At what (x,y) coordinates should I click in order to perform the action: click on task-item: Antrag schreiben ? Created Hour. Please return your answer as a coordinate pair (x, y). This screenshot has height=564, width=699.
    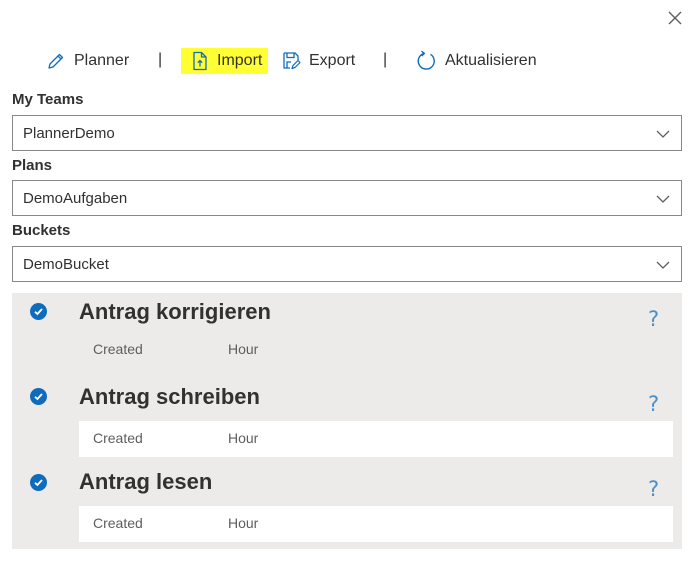
    Looking at the image, I should click on (347, 422).